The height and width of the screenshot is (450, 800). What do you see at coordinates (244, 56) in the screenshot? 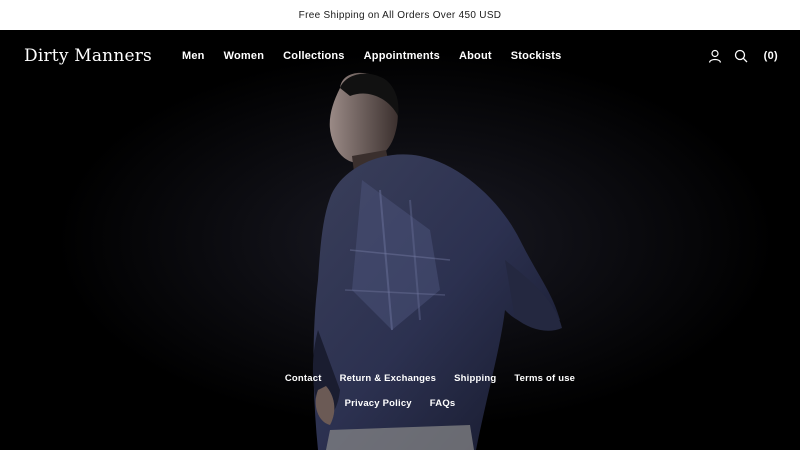
I see `nav-women: Women` at bounding box center [244, 56].